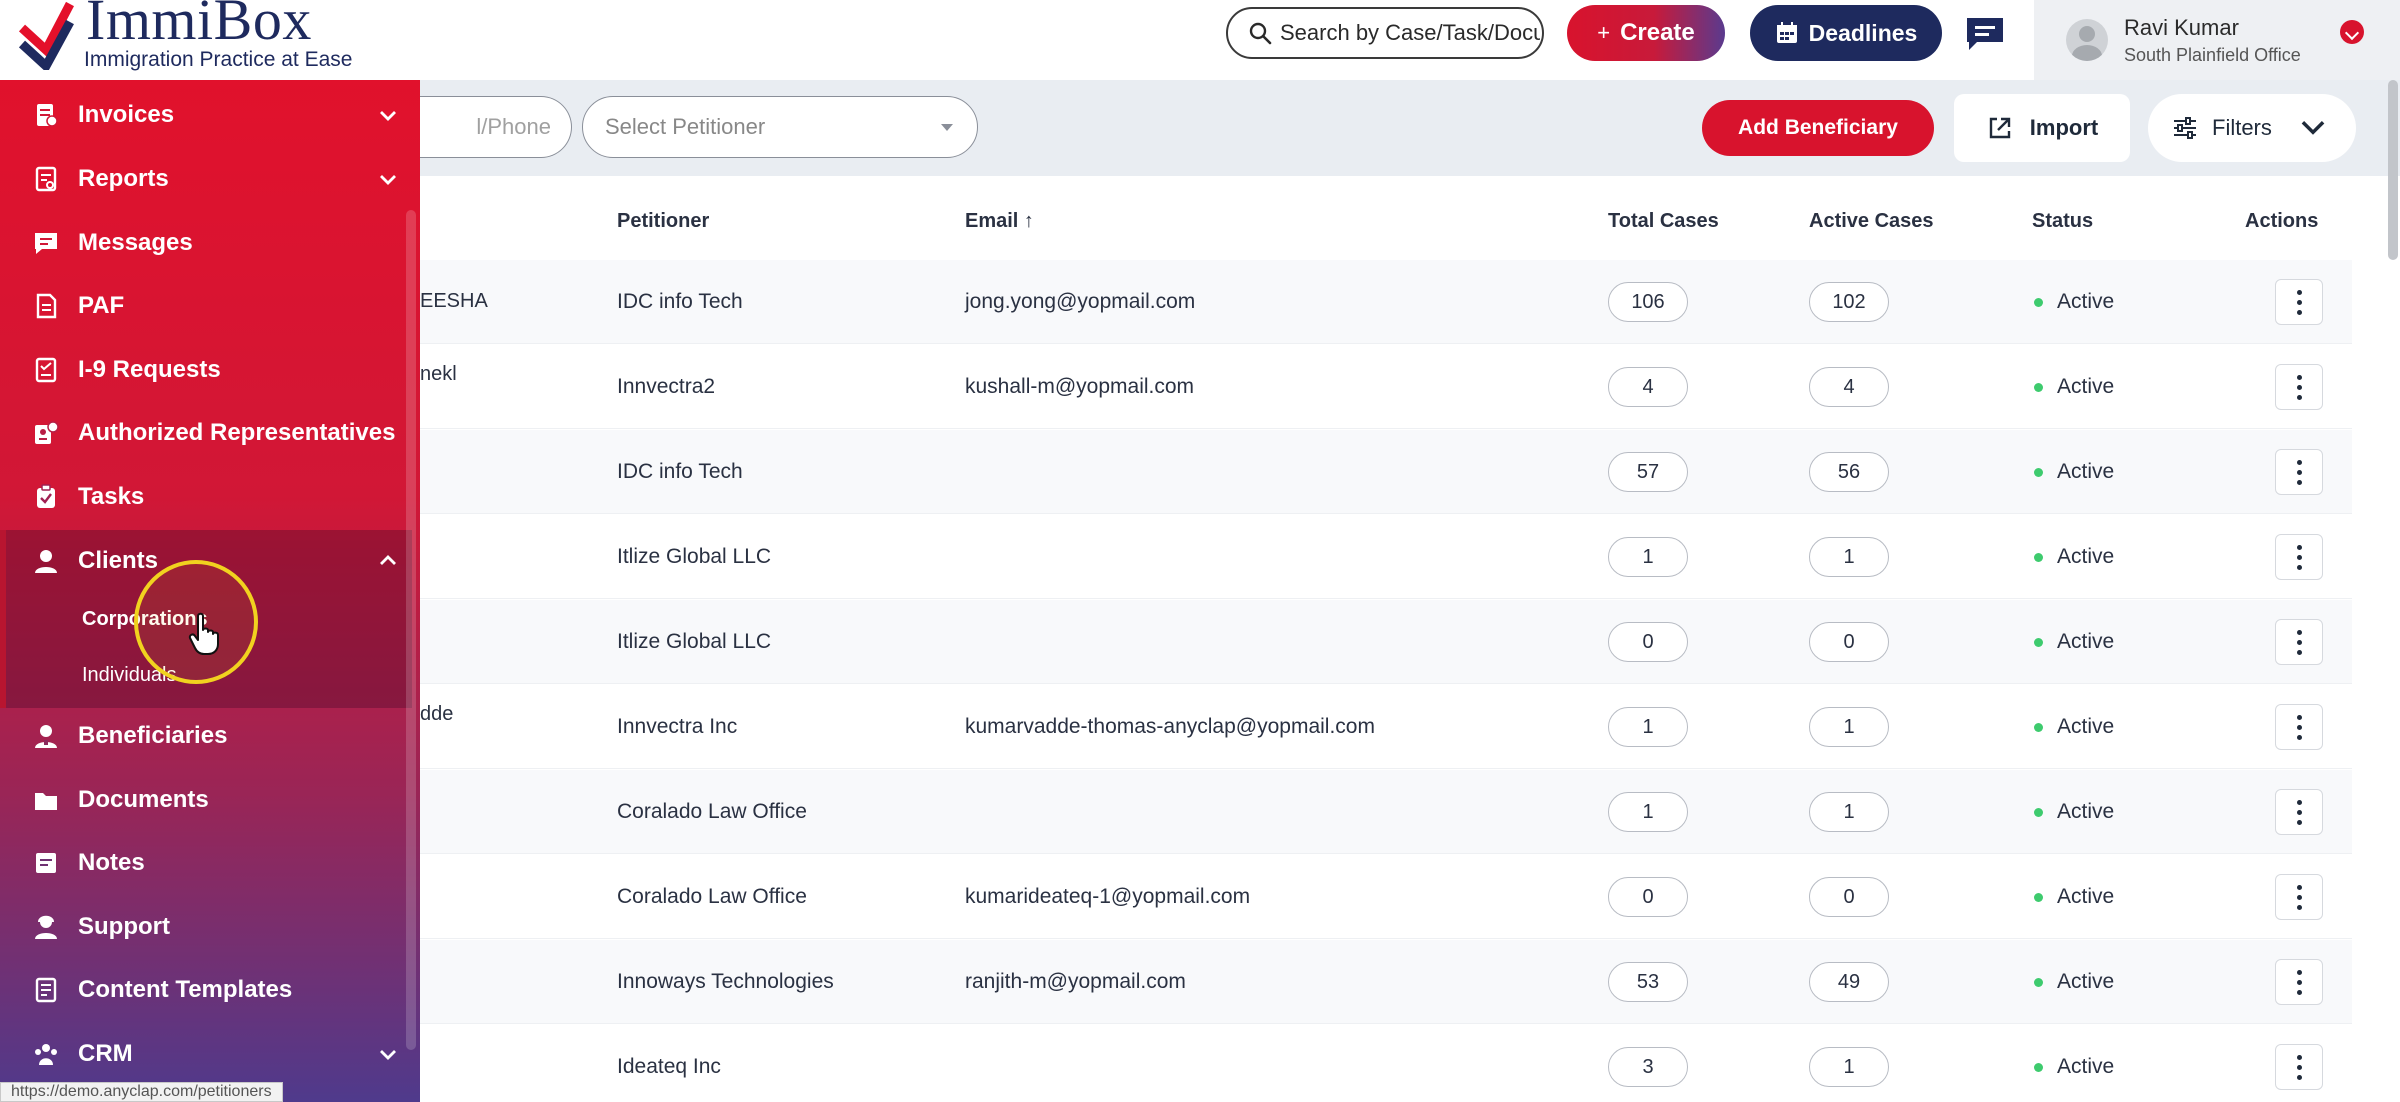  Describe the element at coordinates (141, 1092) in the screenshot. I see `status-bar-url: https://demo.anyclap.com/petitioners` at that location.